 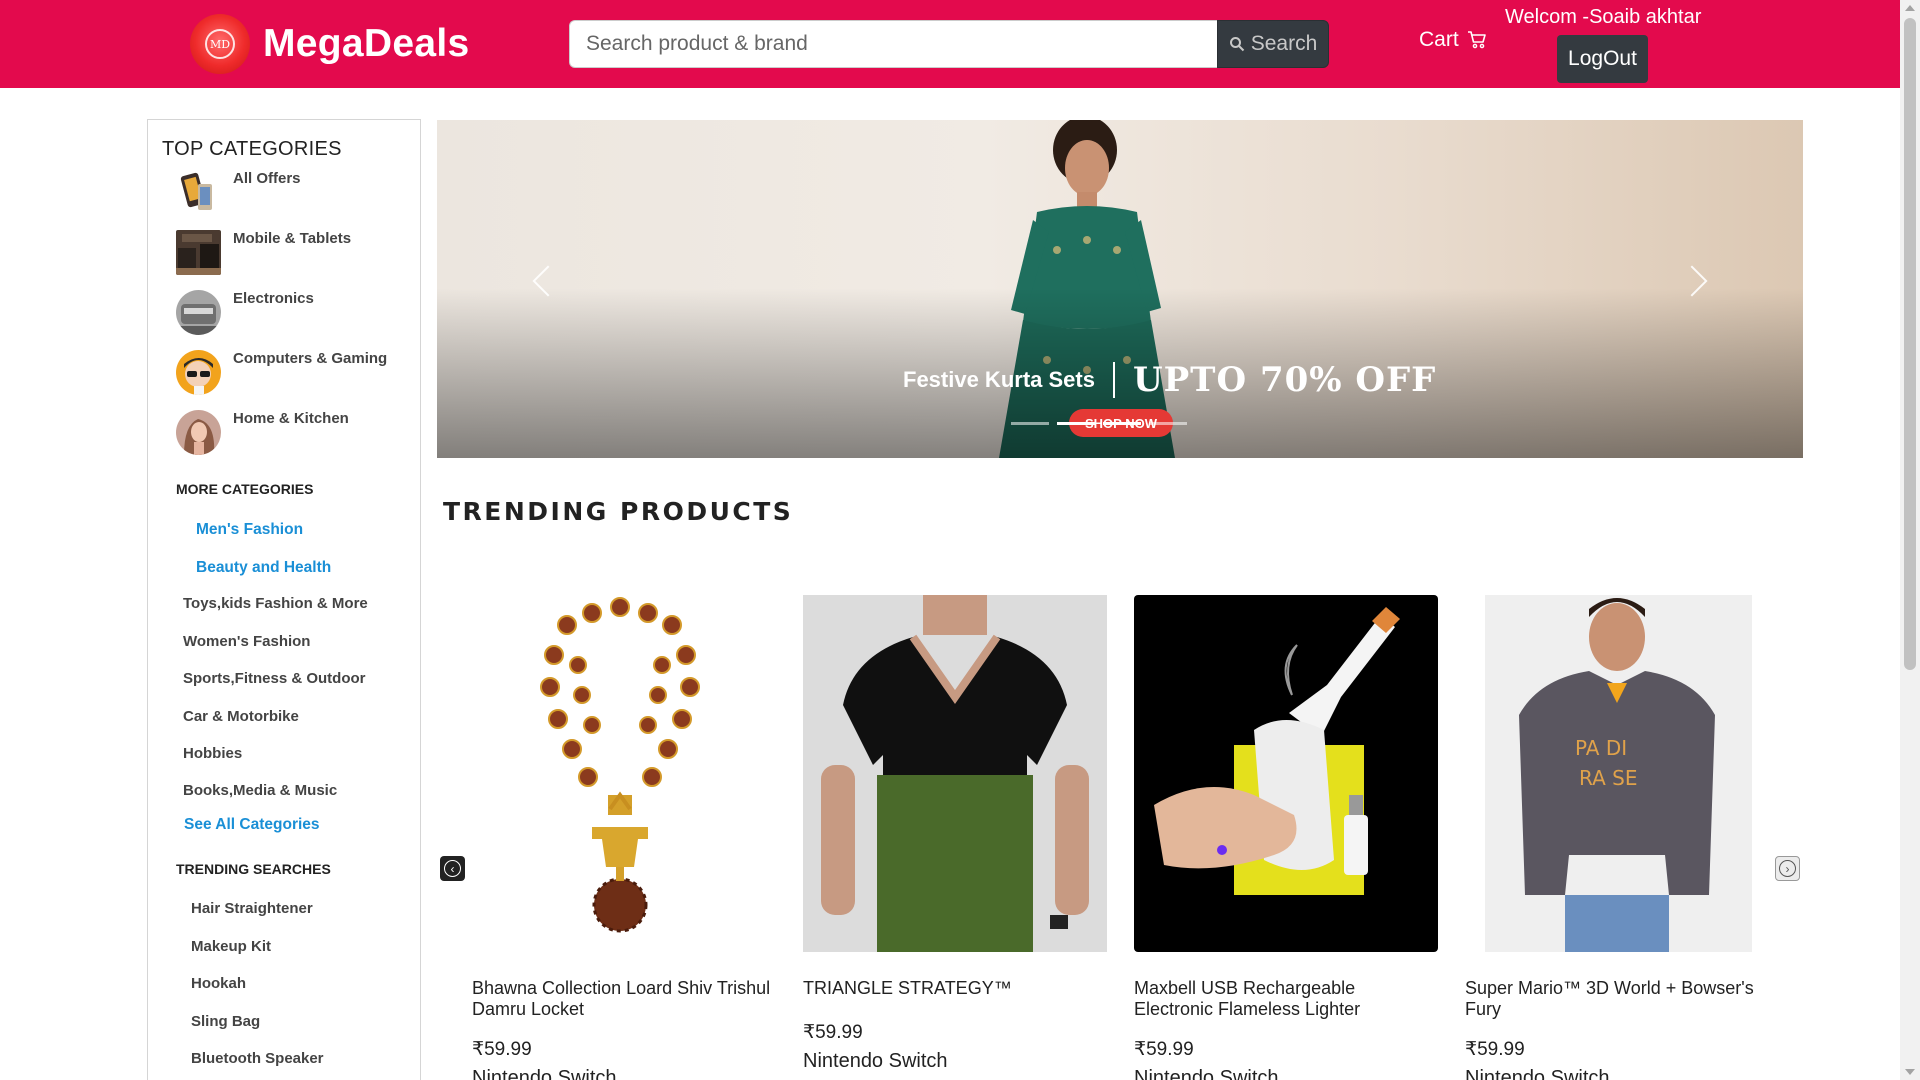 I want to click on category-computers-gaming: Computers & Gaming, so click(x=281, y=372).